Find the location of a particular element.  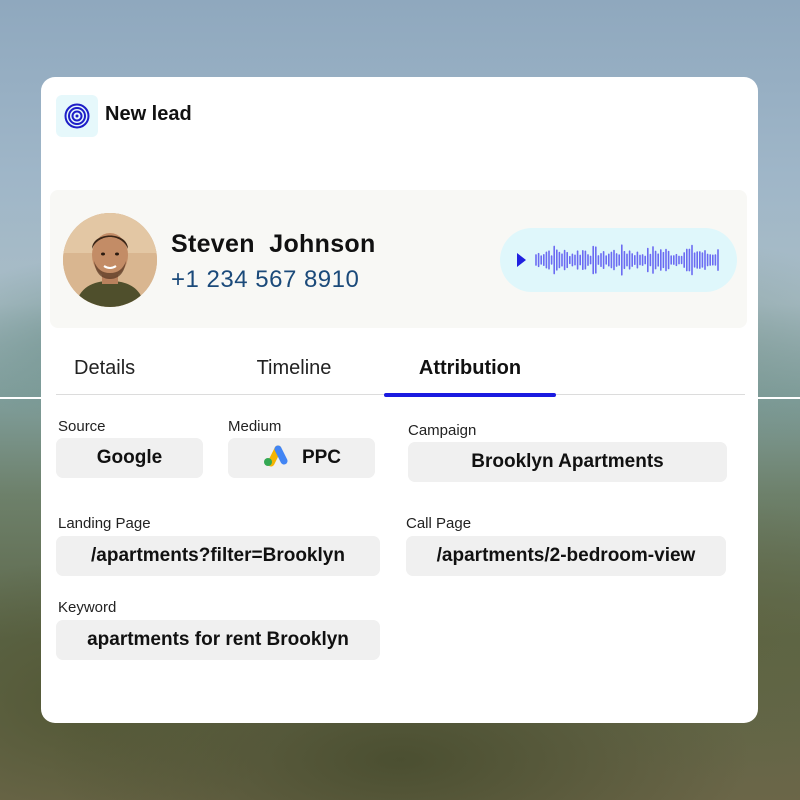

landing-page-value: /apartments?filter=Brooklyn is located at coordinates (218, 556).